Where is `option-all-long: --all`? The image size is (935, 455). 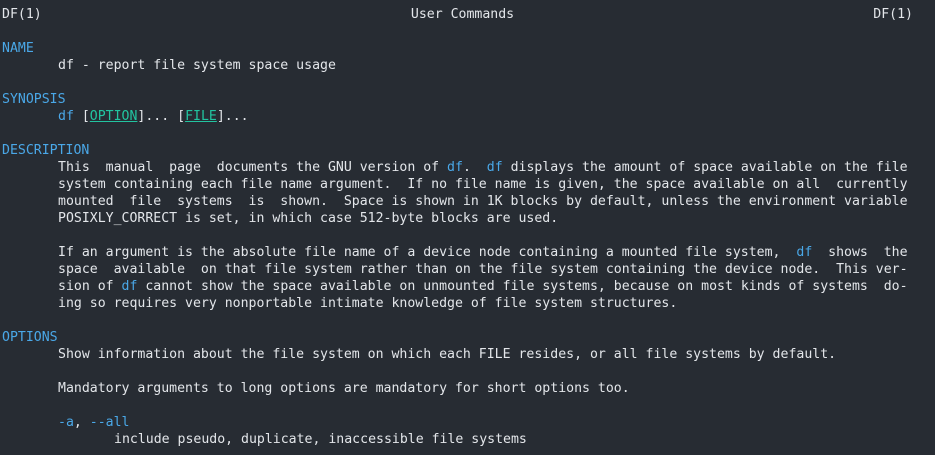
option-all-long: --all is located at coordinates (109, 422).